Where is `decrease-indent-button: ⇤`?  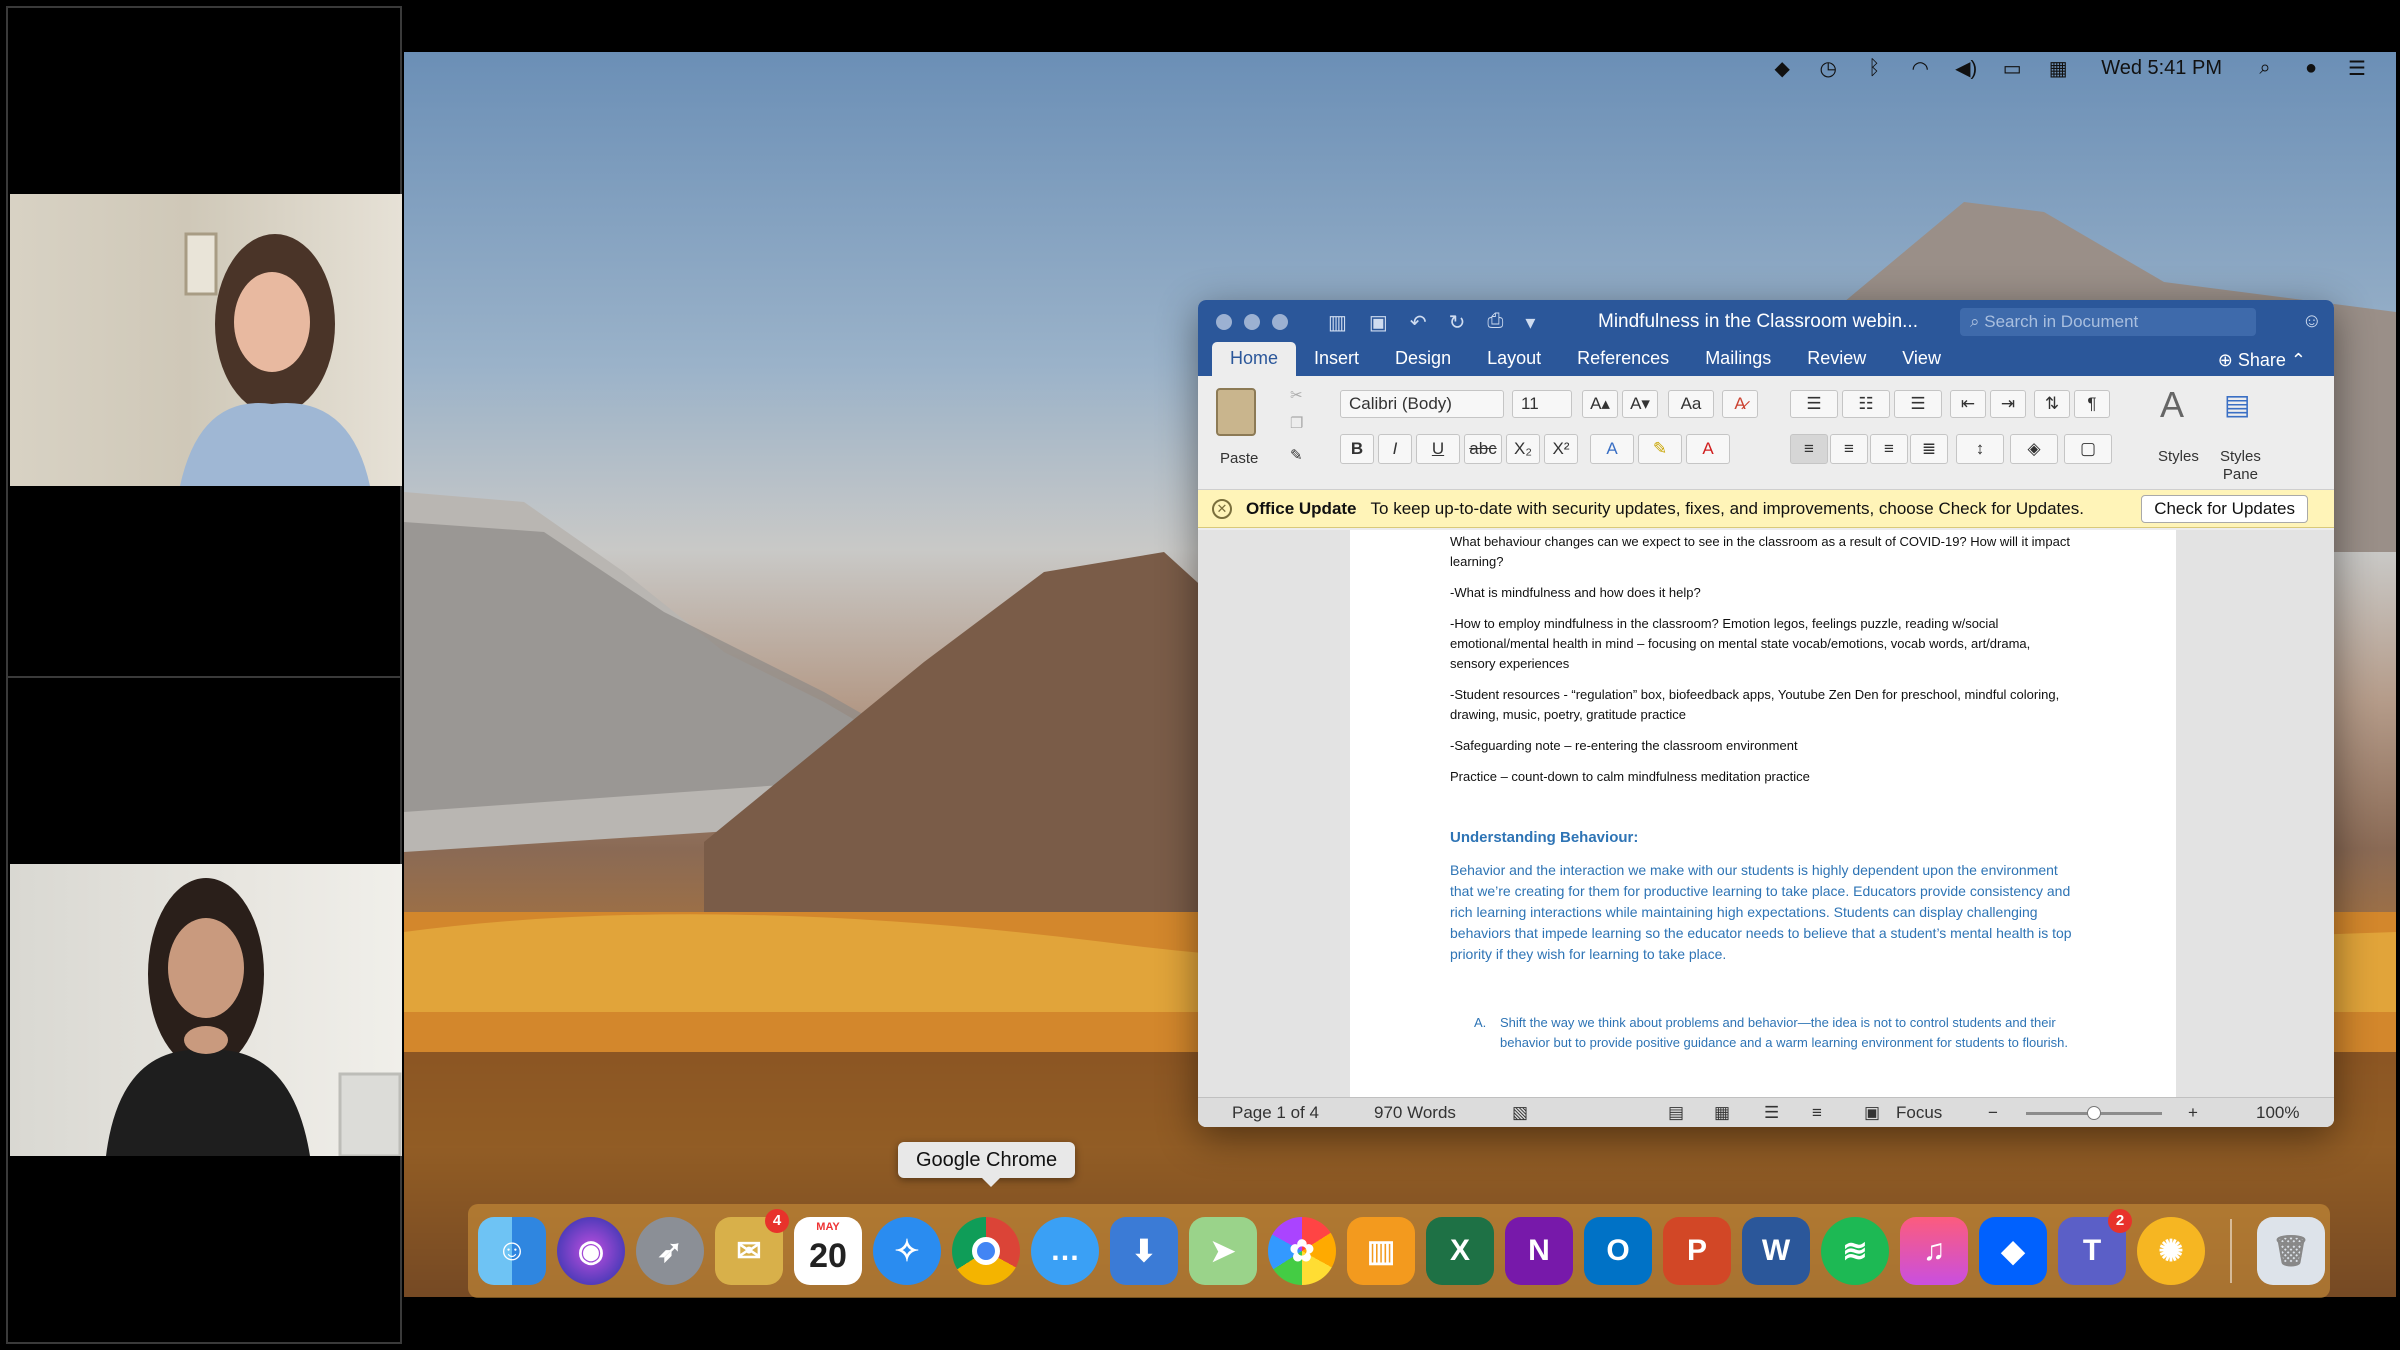
decrease-indent-button: ⇤ is located at coordinates (1968, 404).